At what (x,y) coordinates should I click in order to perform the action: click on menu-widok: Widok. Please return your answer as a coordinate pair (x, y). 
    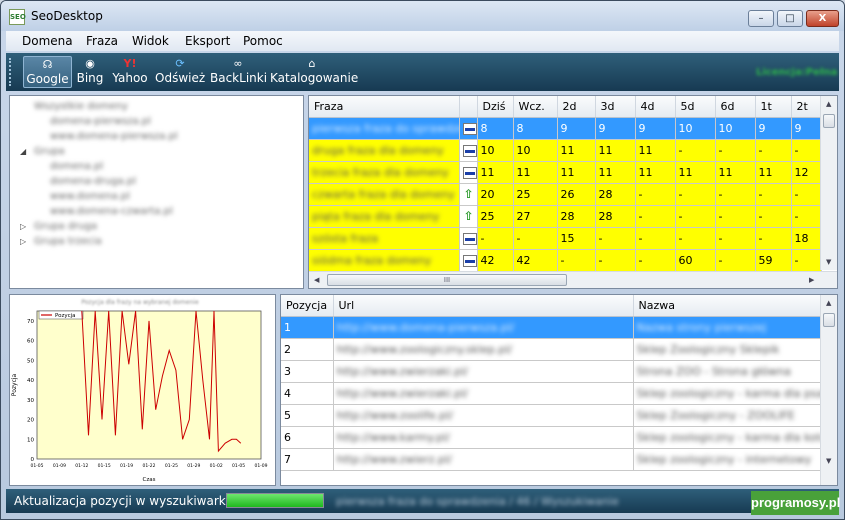
    Looking at the image, I should click on (150, 41).